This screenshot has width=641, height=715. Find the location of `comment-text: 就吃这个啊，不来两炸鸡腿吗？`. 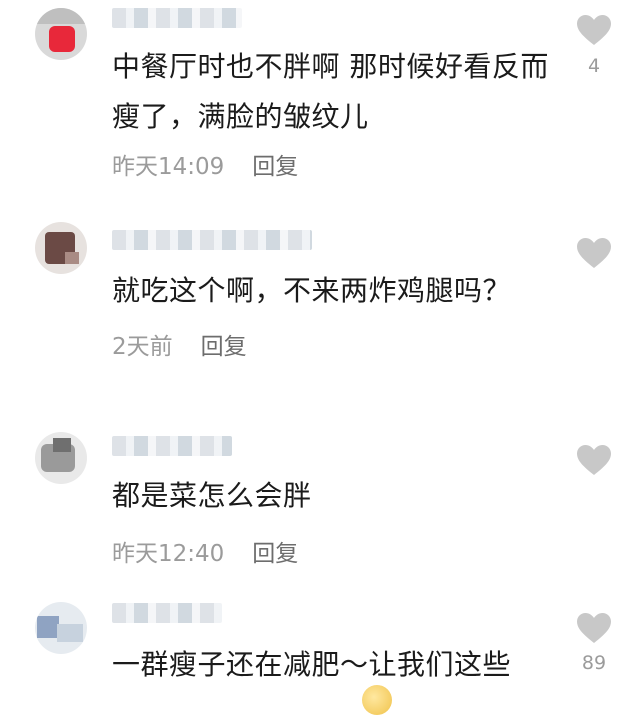

comment-text: 就吃这个啊，不来两炸鸡腿吗？ is located at coordinates (312, 290).